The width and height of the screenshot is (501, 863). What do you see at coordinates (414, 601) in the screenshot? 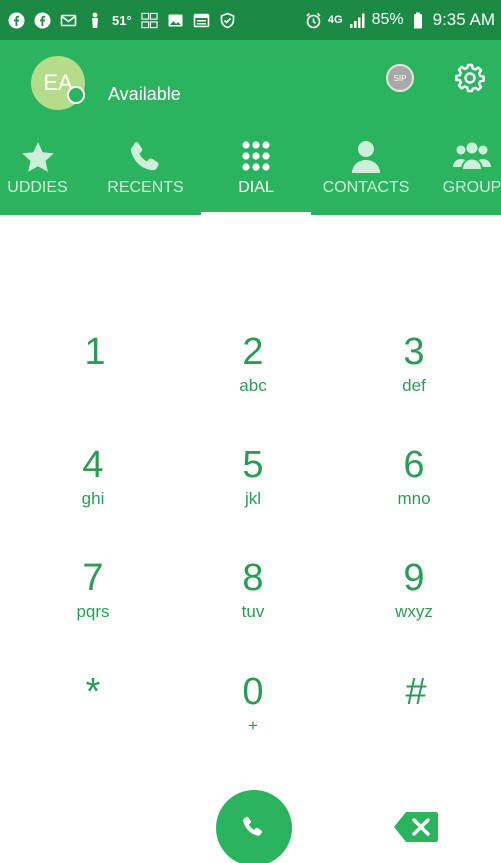
I see `dial-key-9: 9 wxyz` at bounding box center [414, 601].